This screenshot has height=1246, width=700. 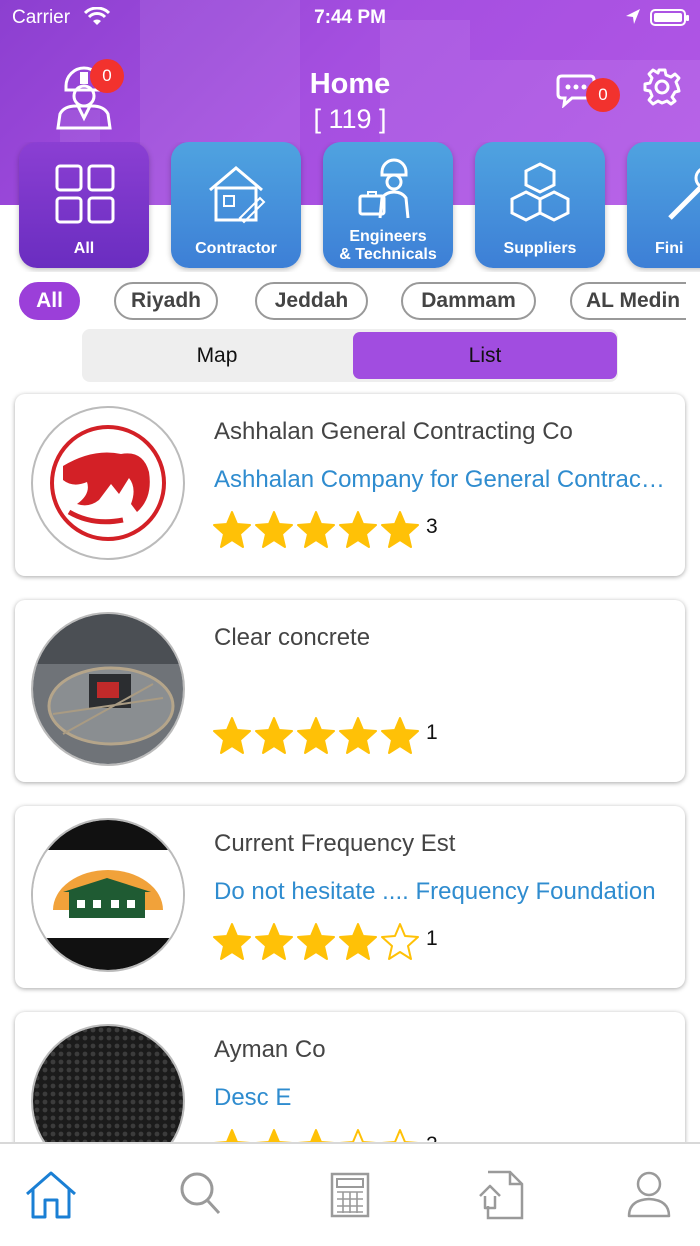 I want to click on home-icon, so click(x=51, y=1195).